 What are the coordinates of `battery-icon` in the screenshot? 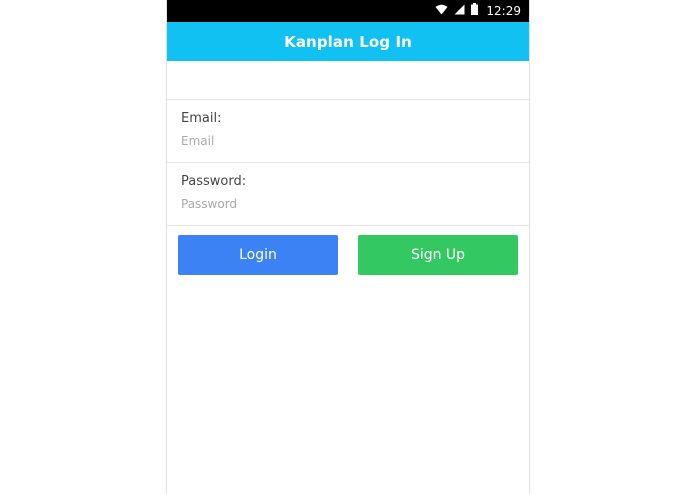 It's located at (475, 11).